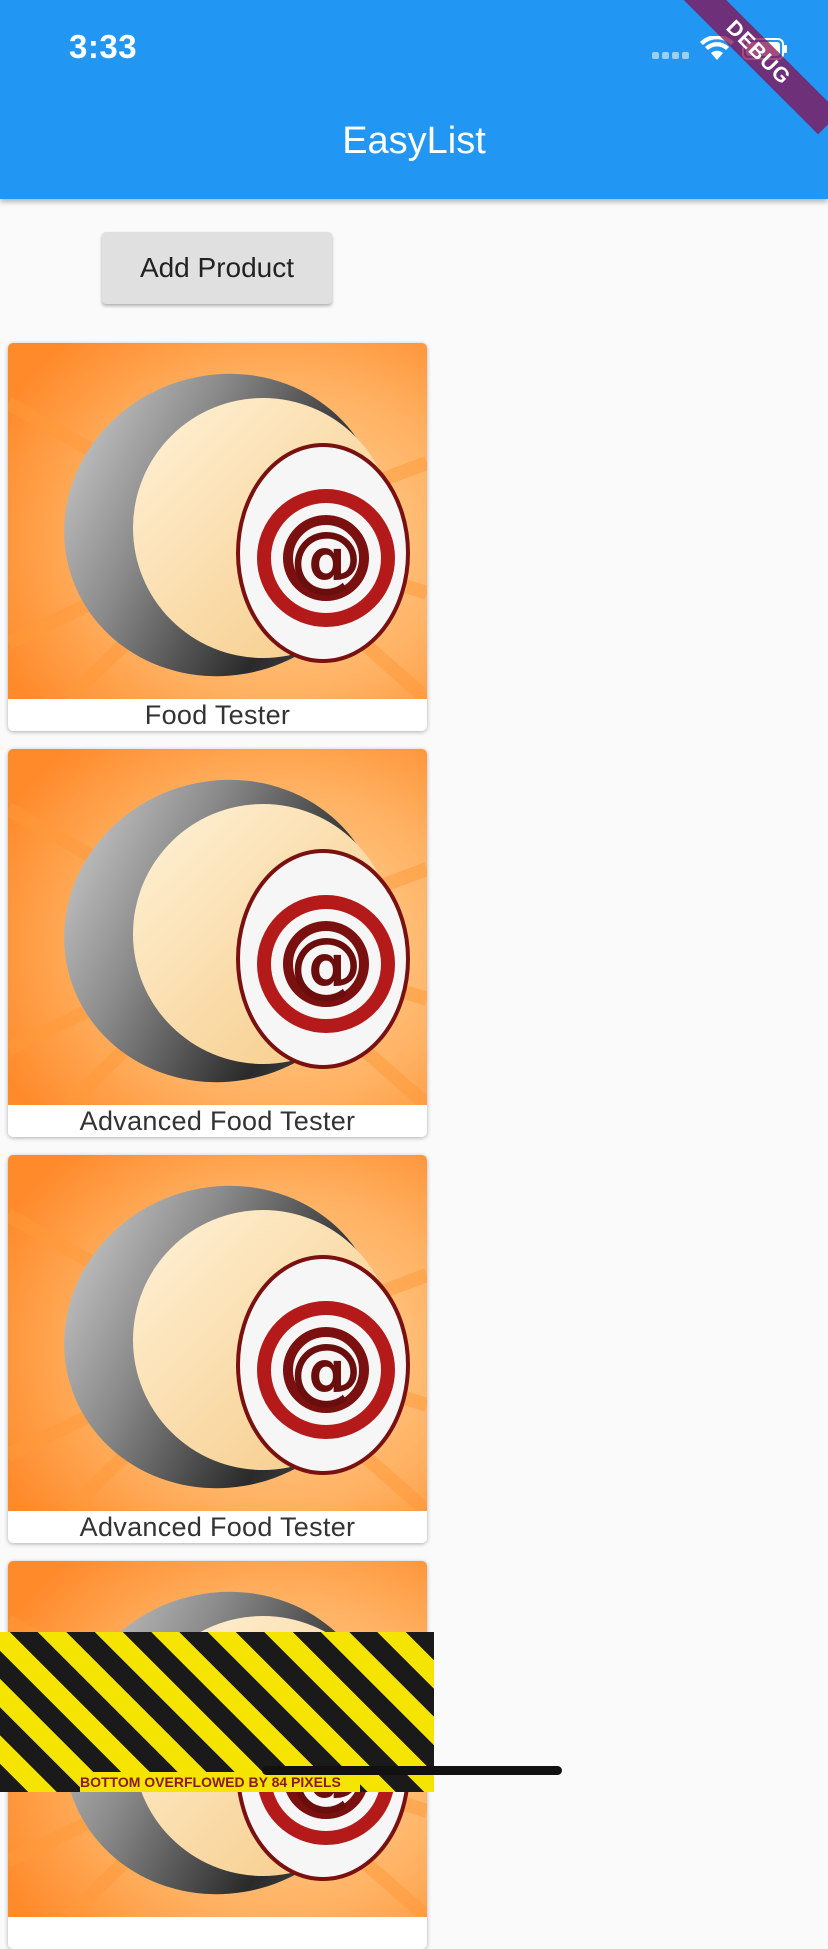  I want to click on product-title: Food Tester, so click(217, 715).